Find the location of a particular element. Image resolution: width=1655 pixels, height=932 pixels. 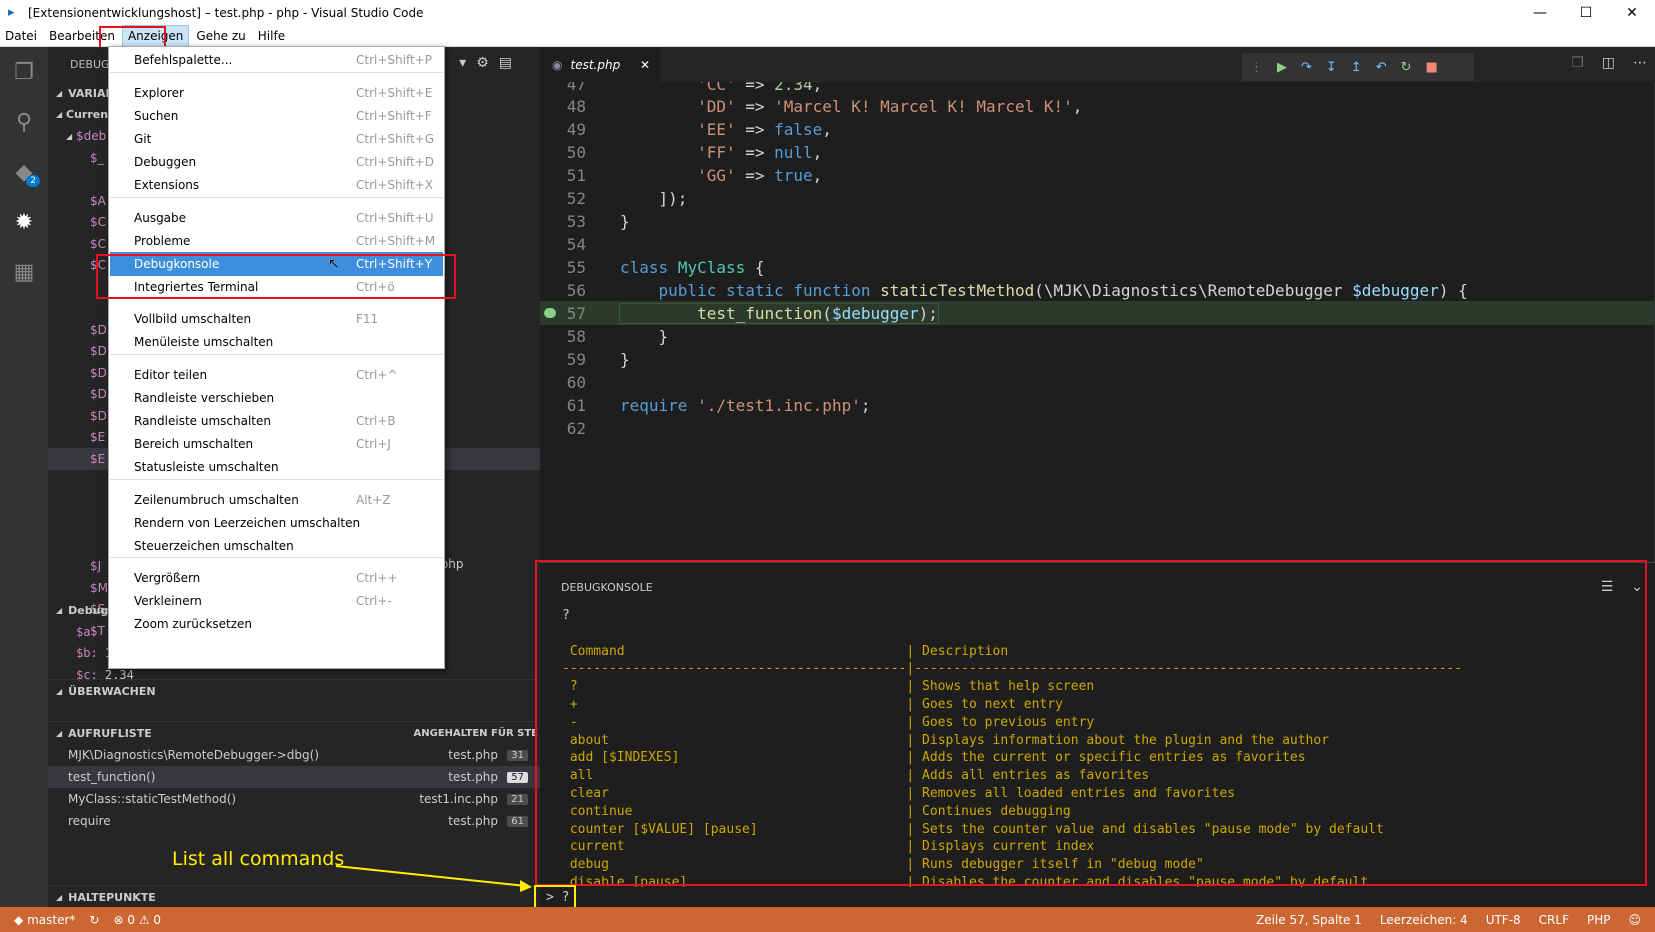

view-menu-item-suchen: Suchen Ctrl+Shift+F is located at coordinates (276, 116).